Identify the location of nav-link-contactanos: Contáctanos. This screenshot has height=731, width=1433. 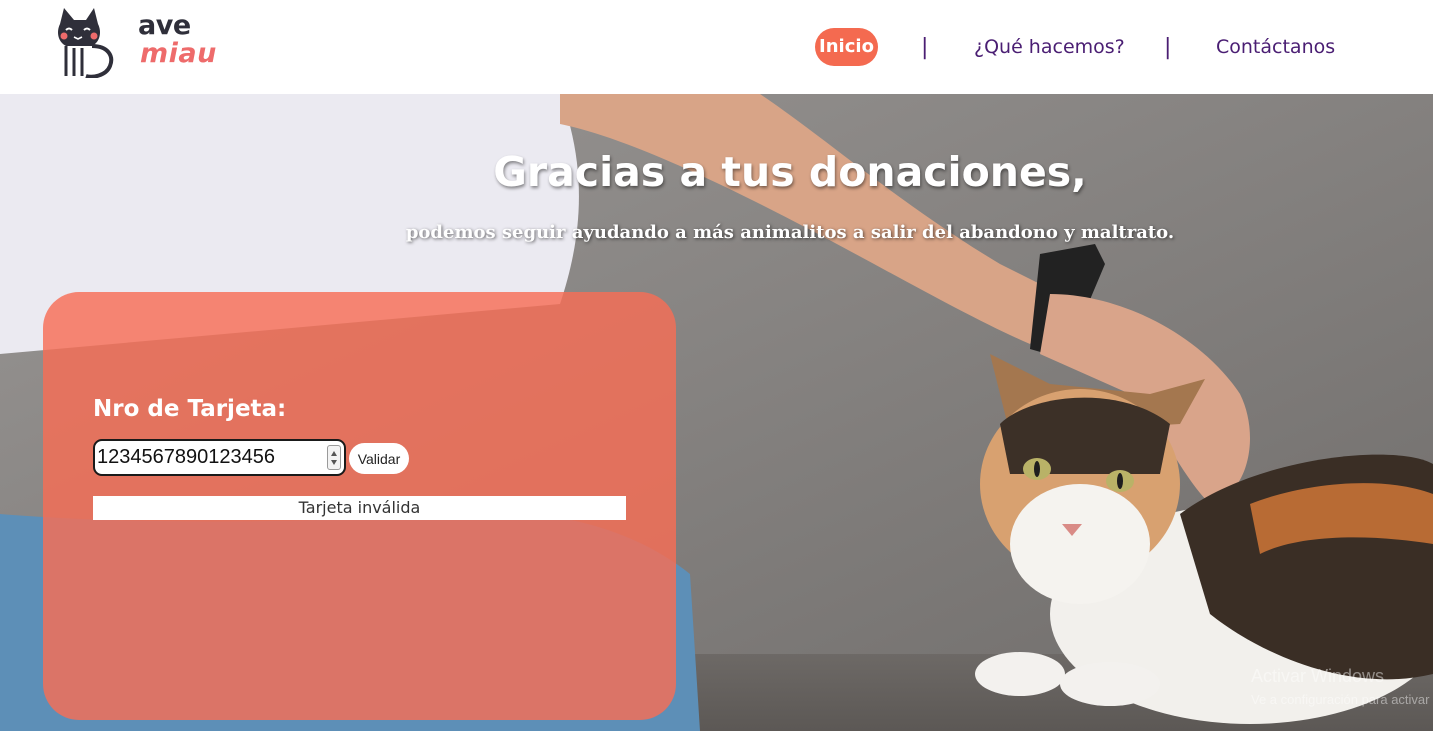
(1275, 47).